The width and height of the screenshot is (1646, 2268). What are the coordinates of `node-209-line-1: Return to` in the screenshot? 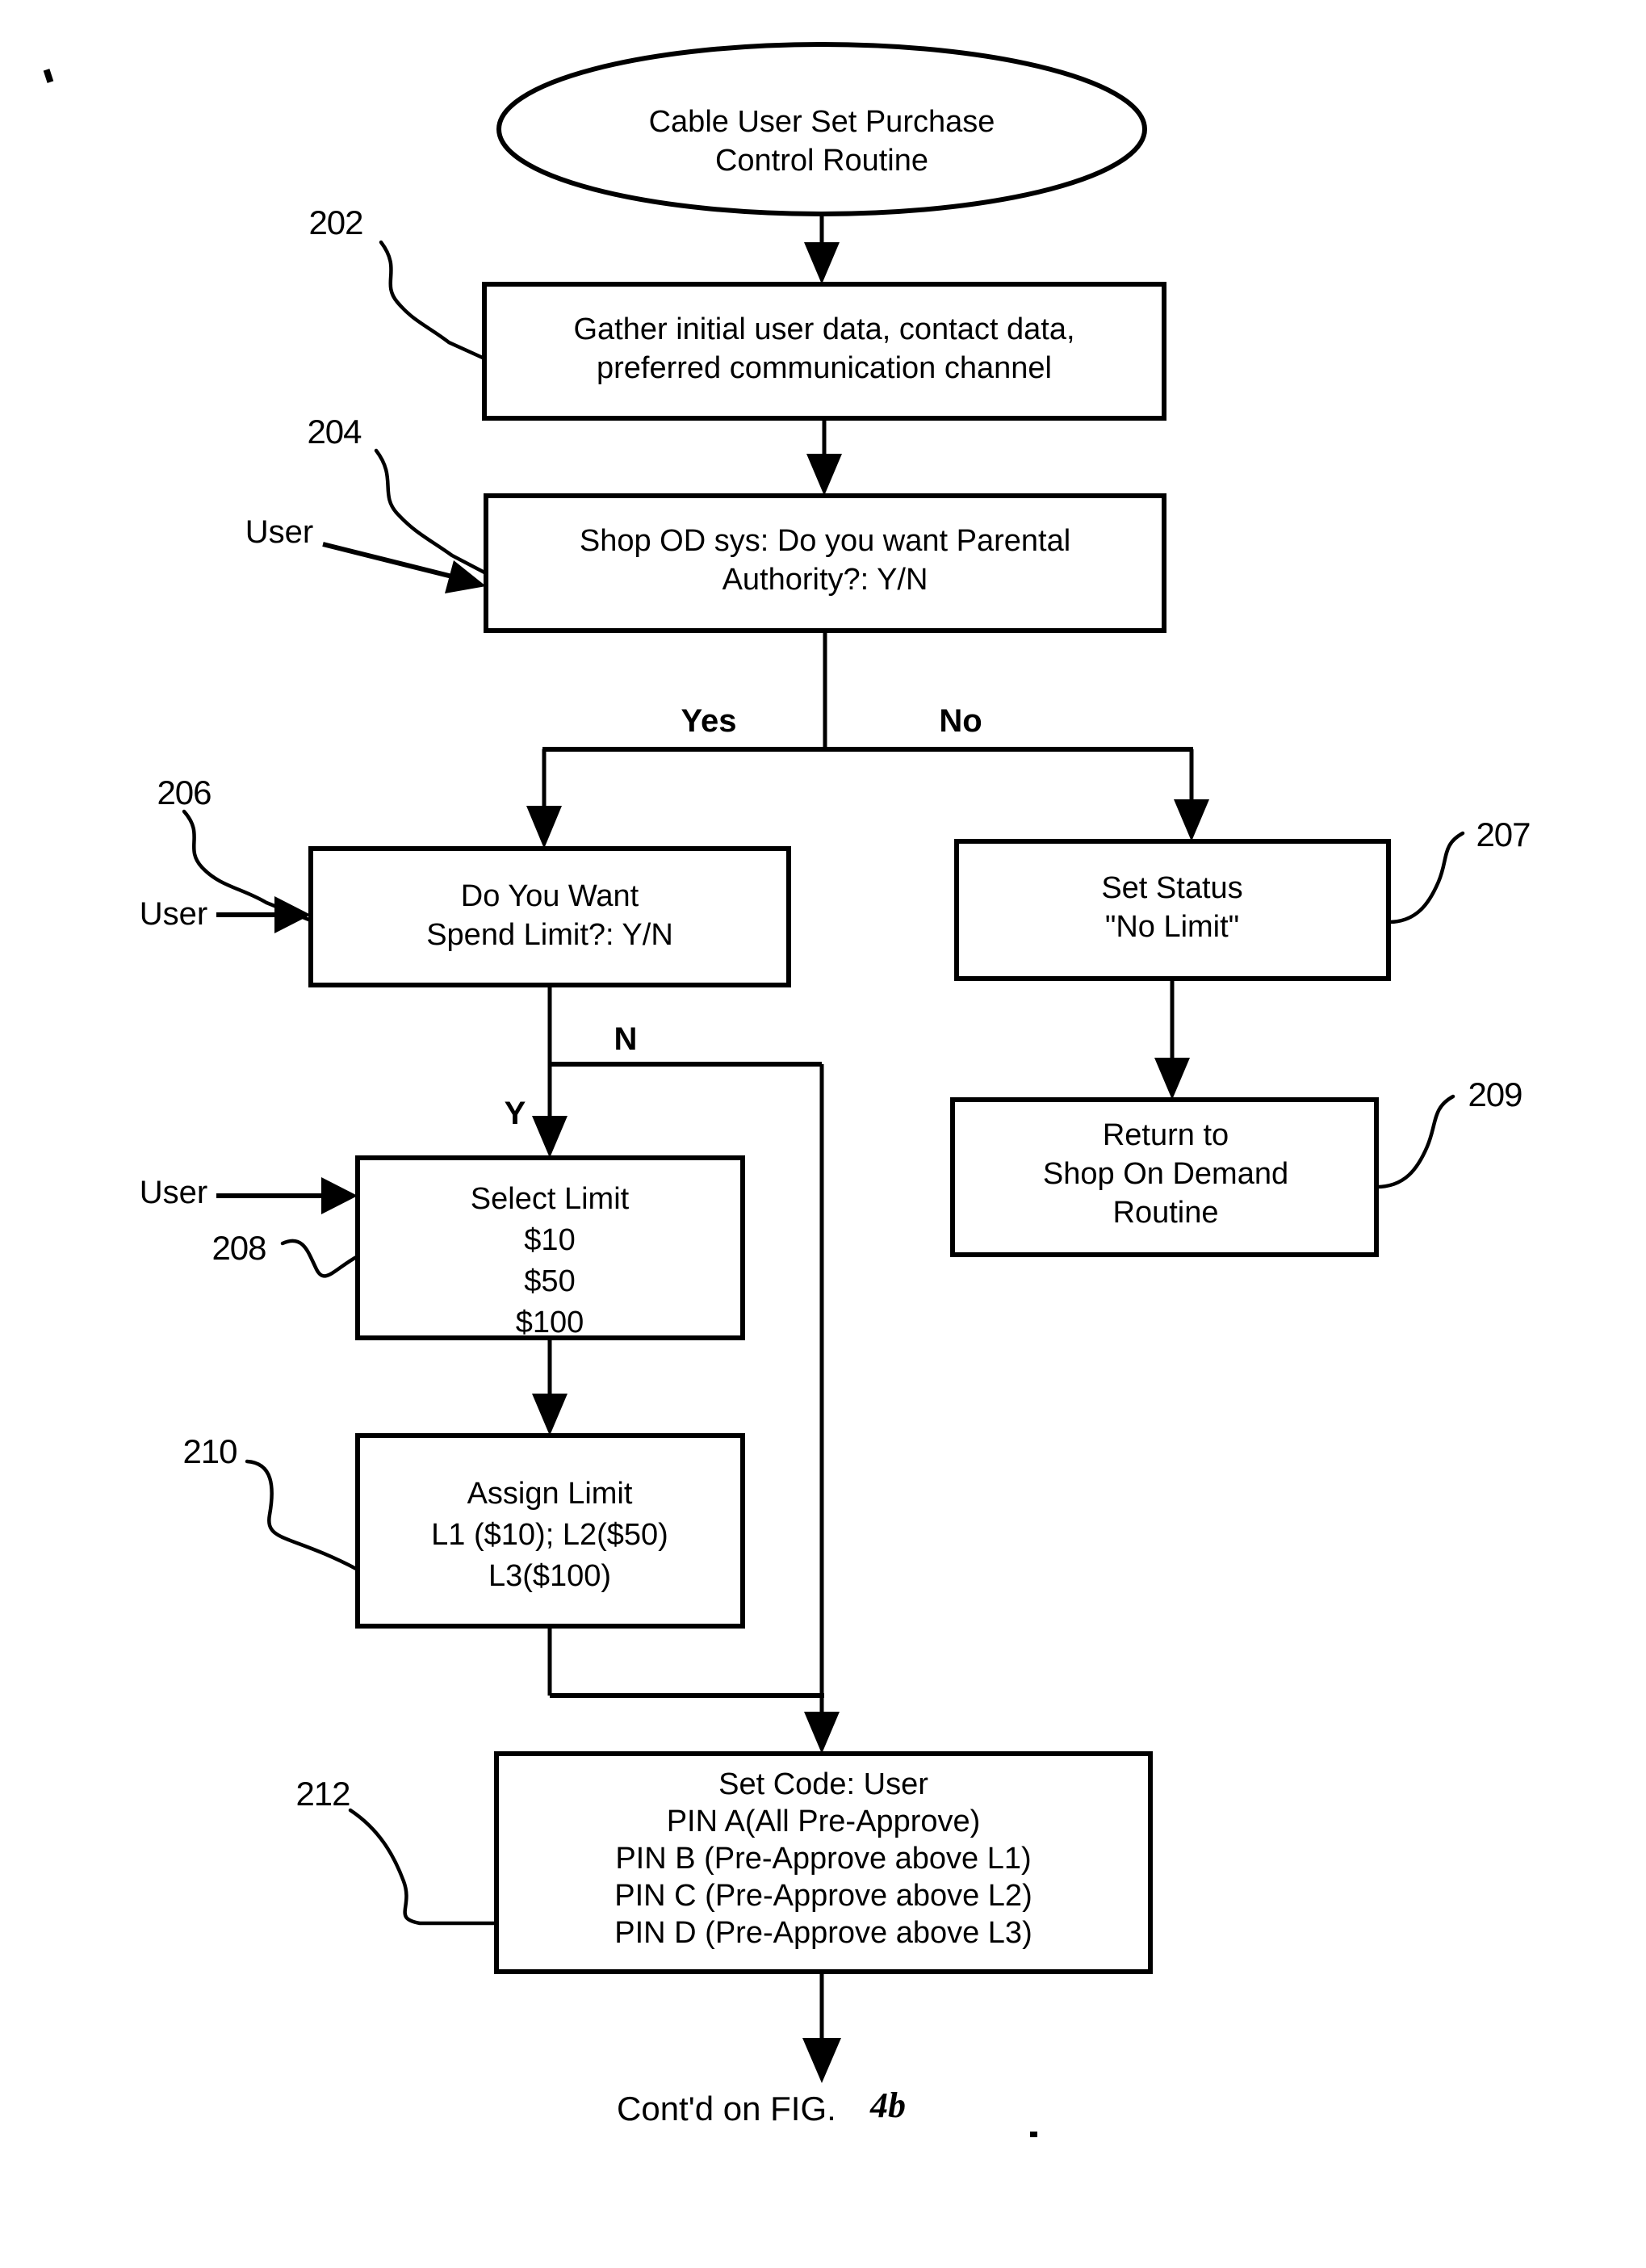 It's located at (1166, 1135).